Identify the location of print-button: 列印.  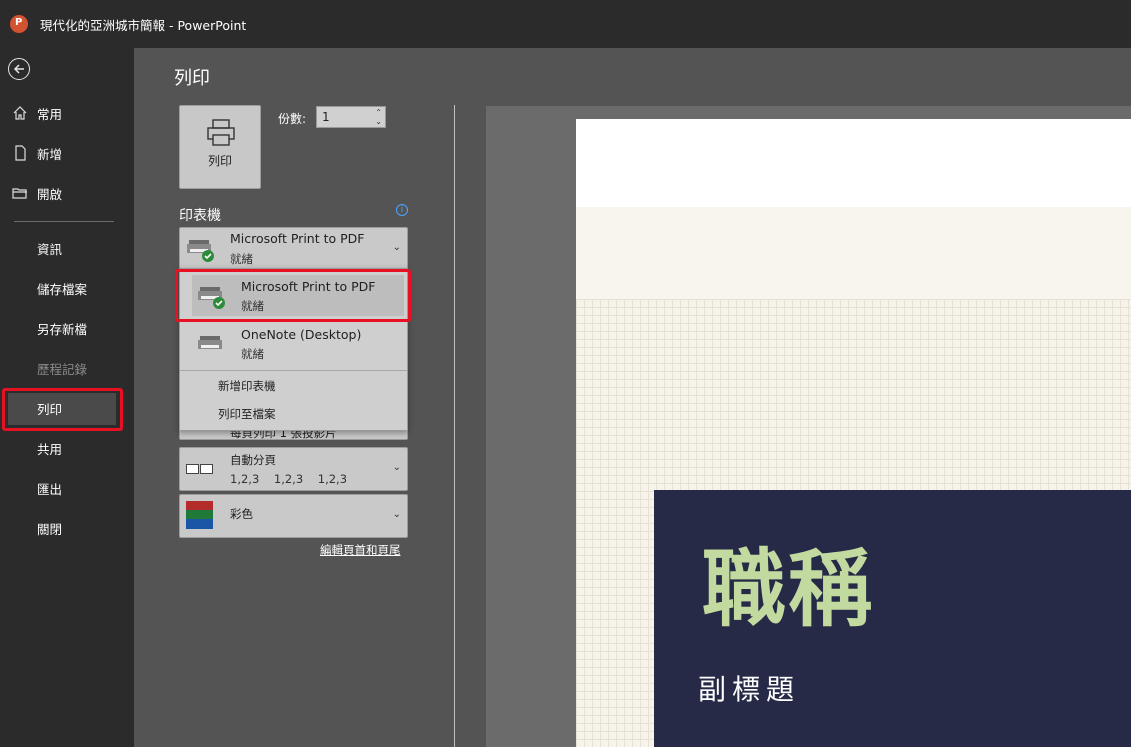
(220, 147).